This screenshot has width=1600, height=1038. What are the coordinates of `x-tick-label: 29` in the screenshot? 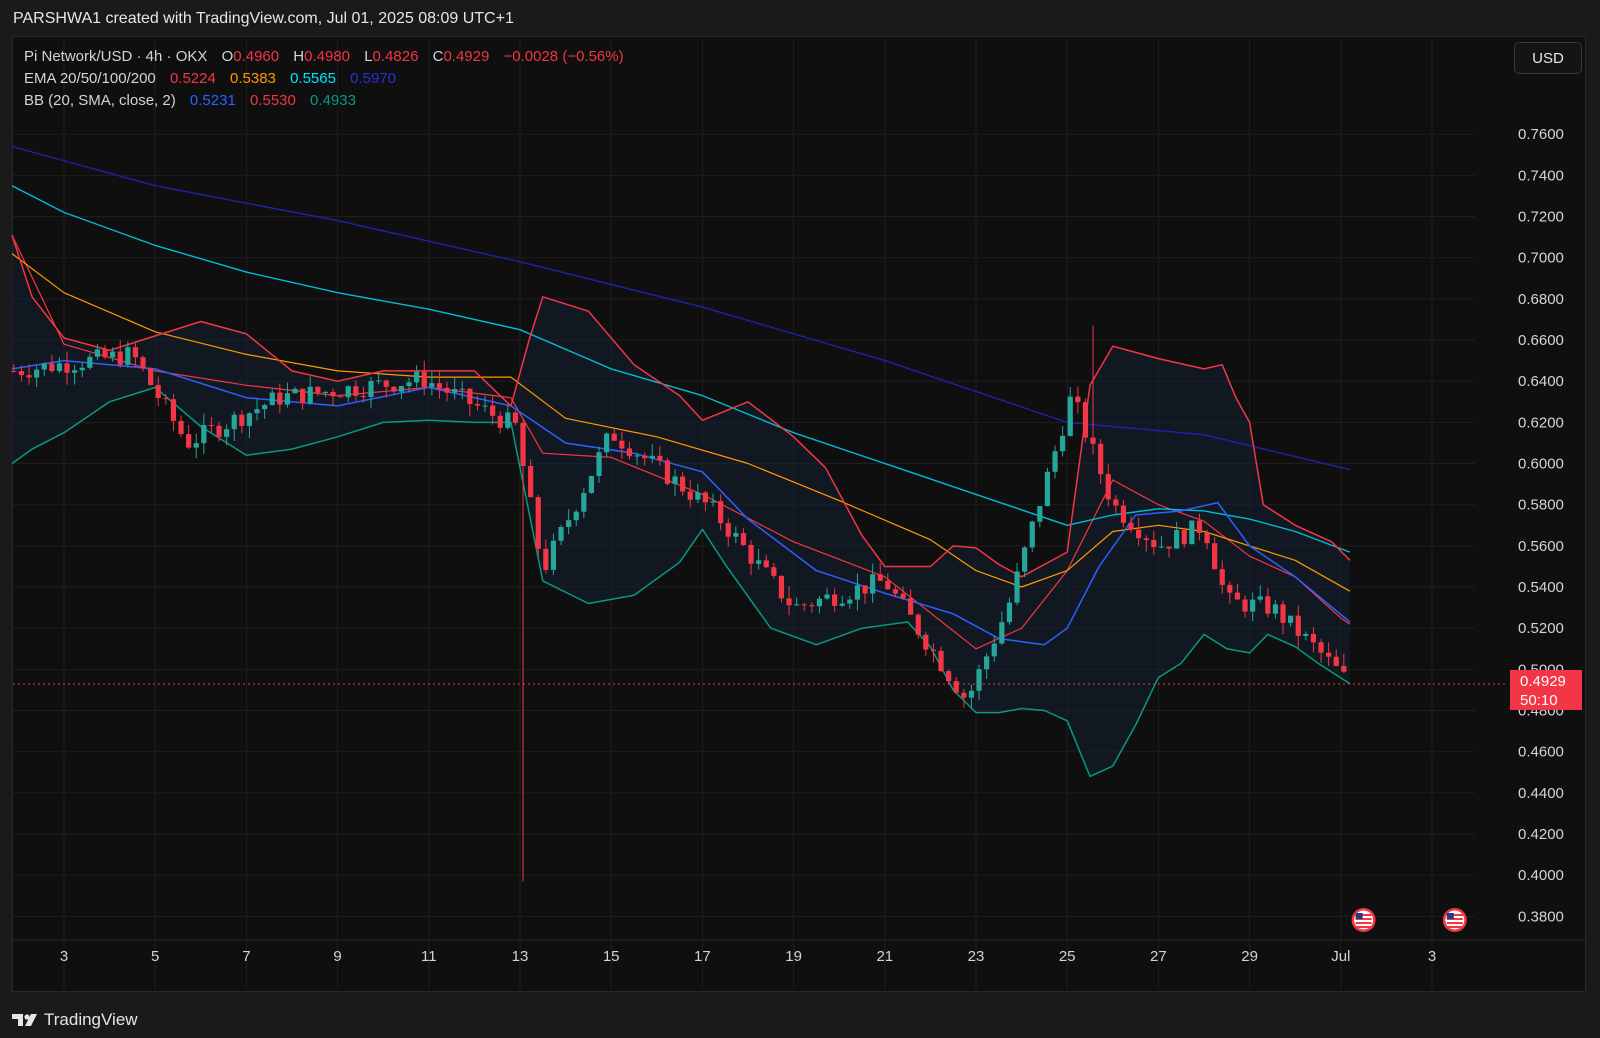 It's located at (1249, 956).